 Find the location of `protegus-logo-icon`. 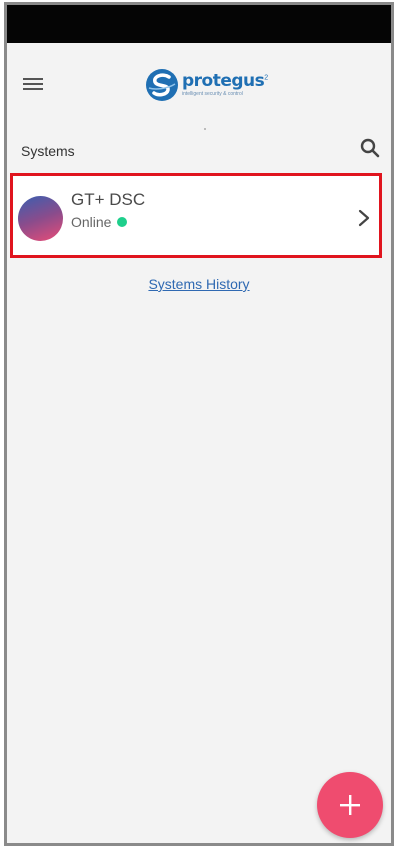

protegus-logo-icon is located at coordinates (162, 85).